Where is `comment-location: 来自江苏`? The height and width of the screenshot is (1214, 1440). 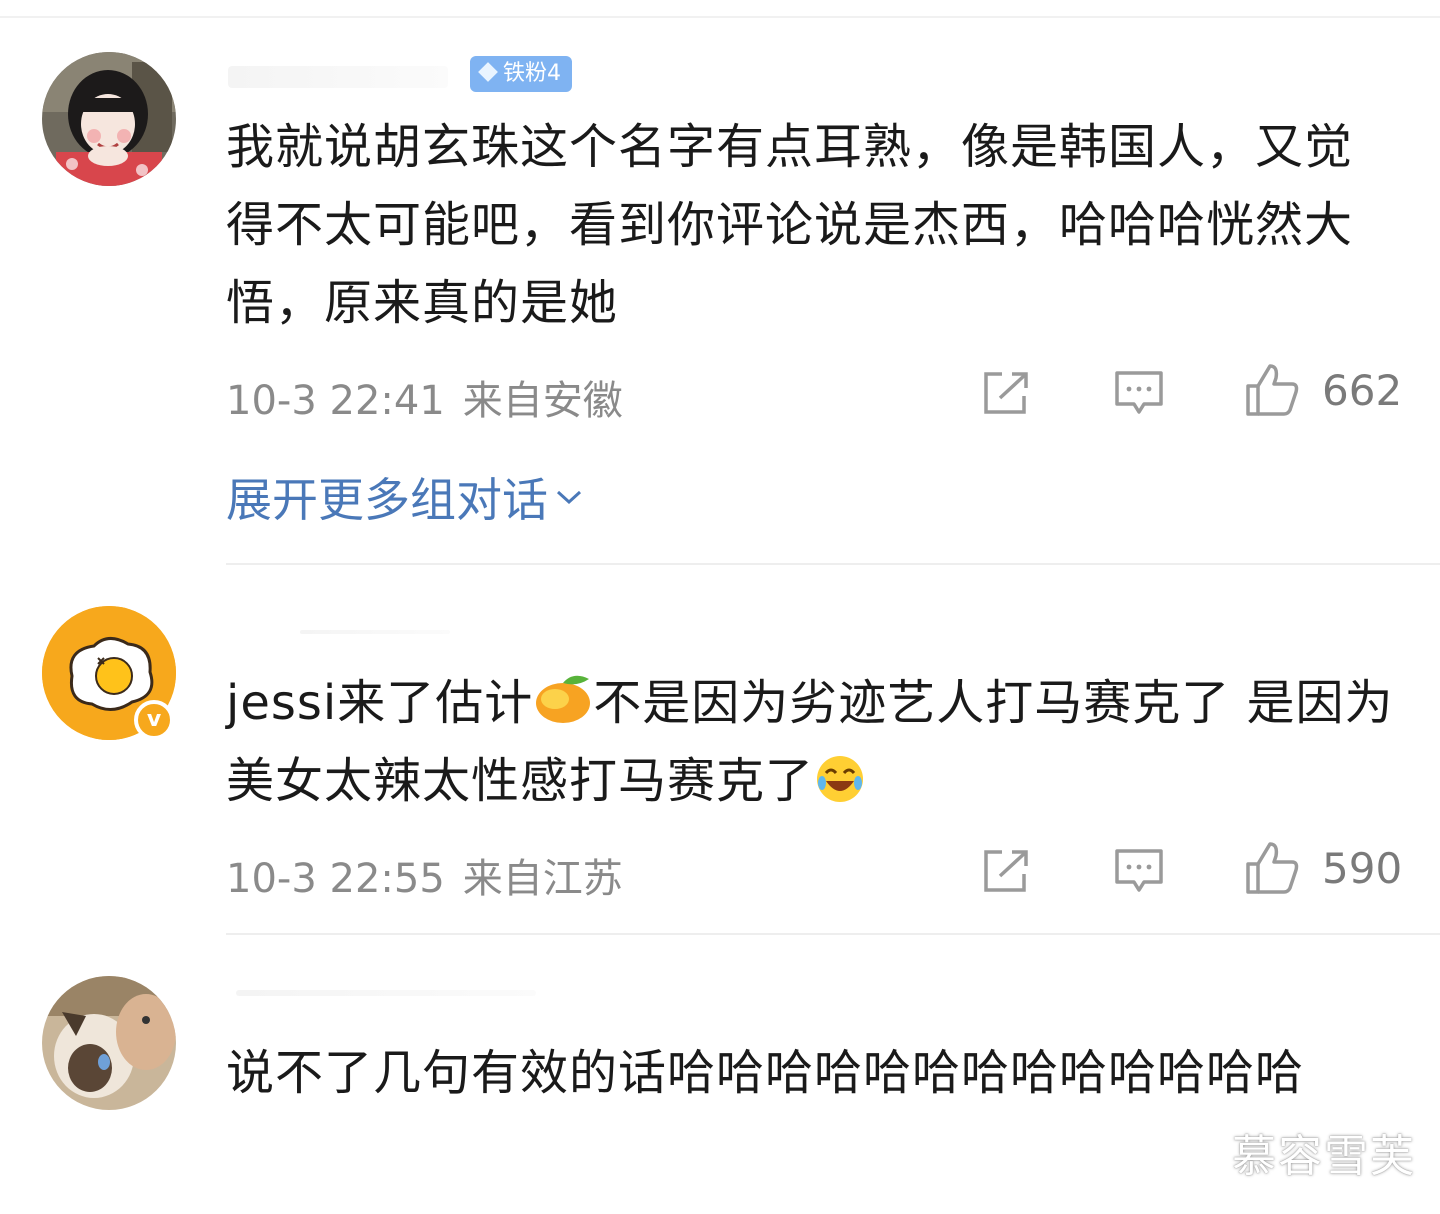
comment-location: 来自江苏 is located at coordinates (542, 879).